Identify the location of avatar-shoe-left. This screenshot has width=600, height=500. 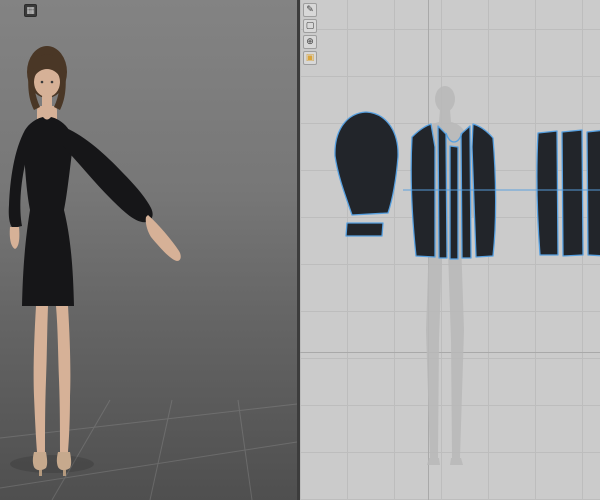
(40, 461).